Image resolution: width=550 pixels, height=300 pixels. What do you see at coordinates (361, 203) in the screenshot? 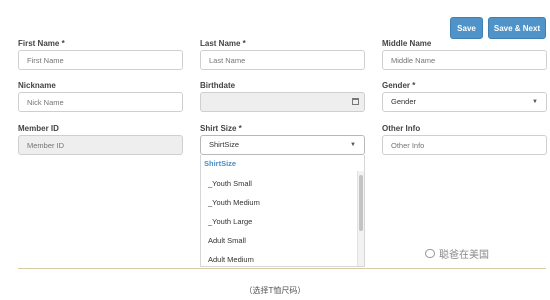
I see `scrollbar-thumb` at bounding box center [361, 203].